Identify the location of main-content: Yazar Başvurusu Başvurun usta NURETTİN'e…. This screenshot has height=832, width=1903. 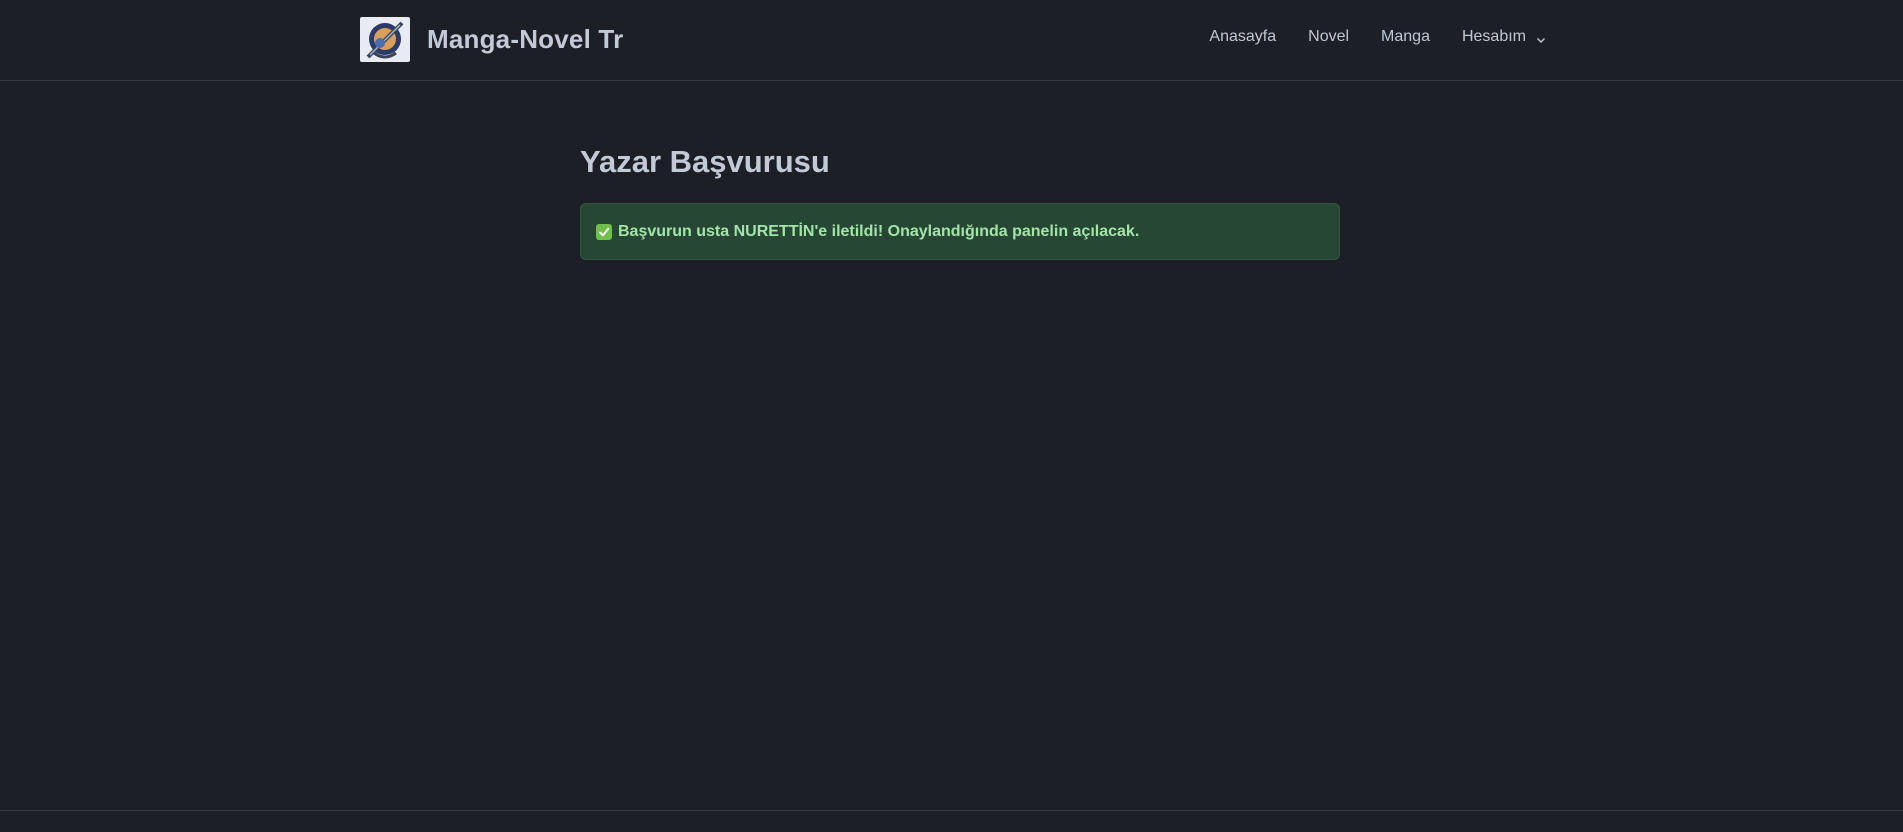
(960, 201).